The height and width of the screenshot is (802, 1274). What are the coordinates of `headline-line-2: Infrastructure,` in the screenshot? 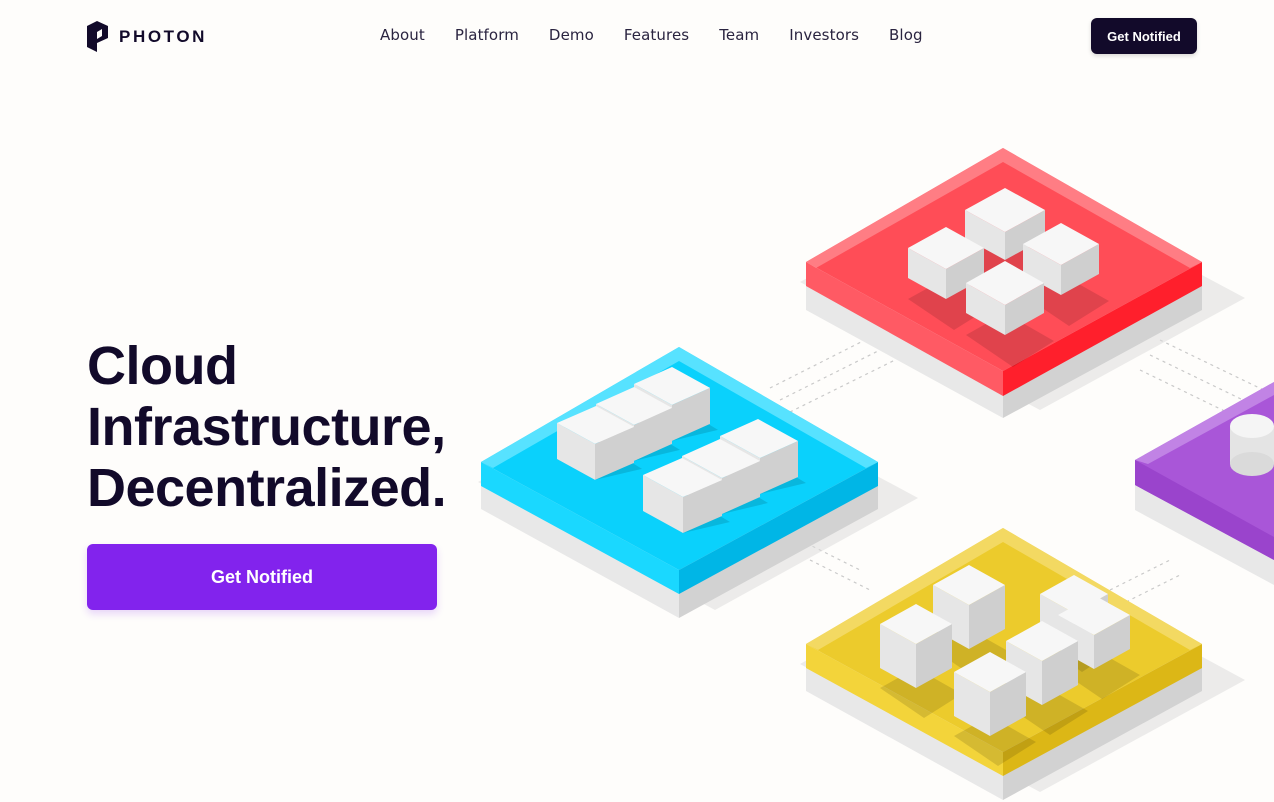 It's located at (266, 427).